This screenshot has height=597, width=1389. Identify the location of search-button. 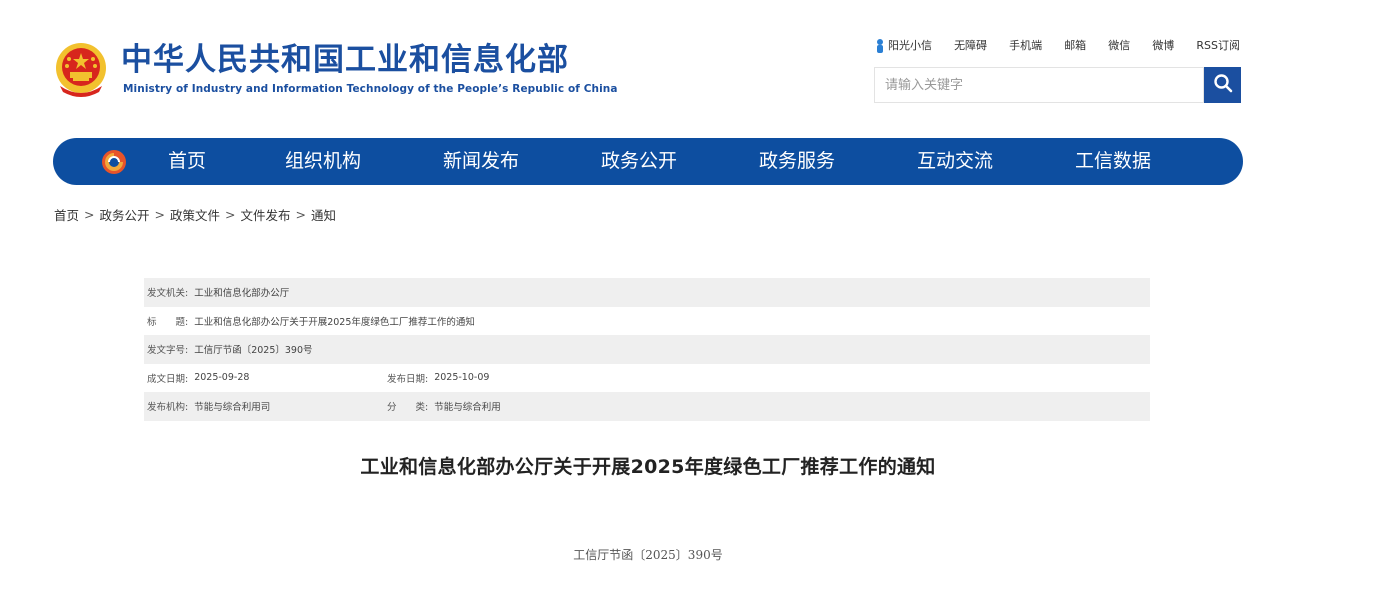
(1222, 85).